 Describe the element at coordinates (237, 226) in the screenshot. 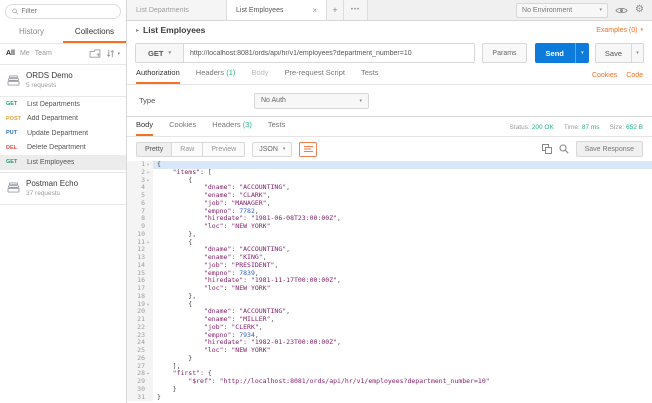

I see `code-text: "loc": "NEW YORK"` at that location.